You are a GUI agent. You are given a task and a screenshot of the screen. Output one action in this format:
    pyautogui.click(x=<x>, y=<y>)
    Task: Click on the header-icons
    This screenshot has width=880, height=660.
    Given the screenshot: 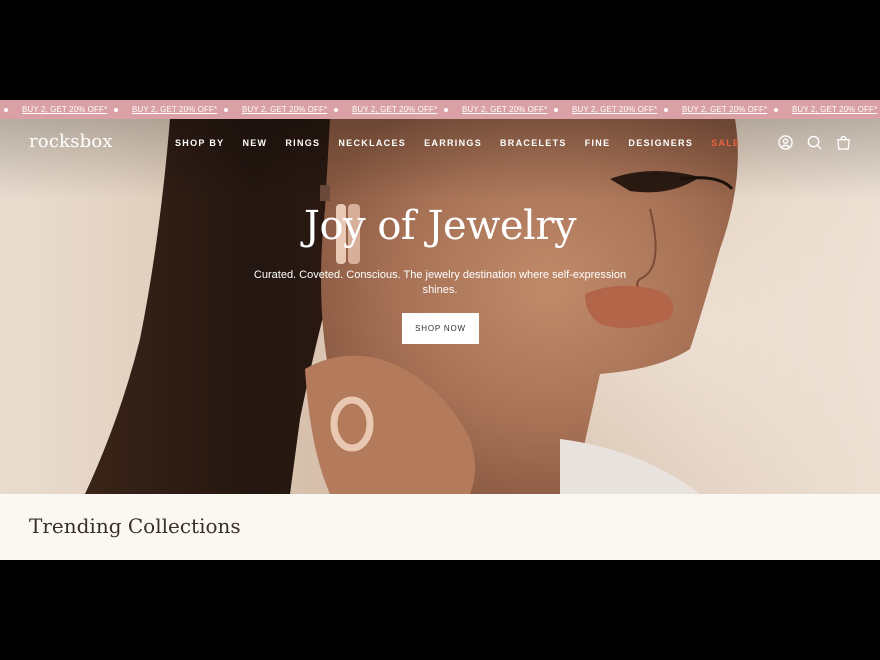 What is the action you would take?
    pyautogui.click(x=814, y=142)
    